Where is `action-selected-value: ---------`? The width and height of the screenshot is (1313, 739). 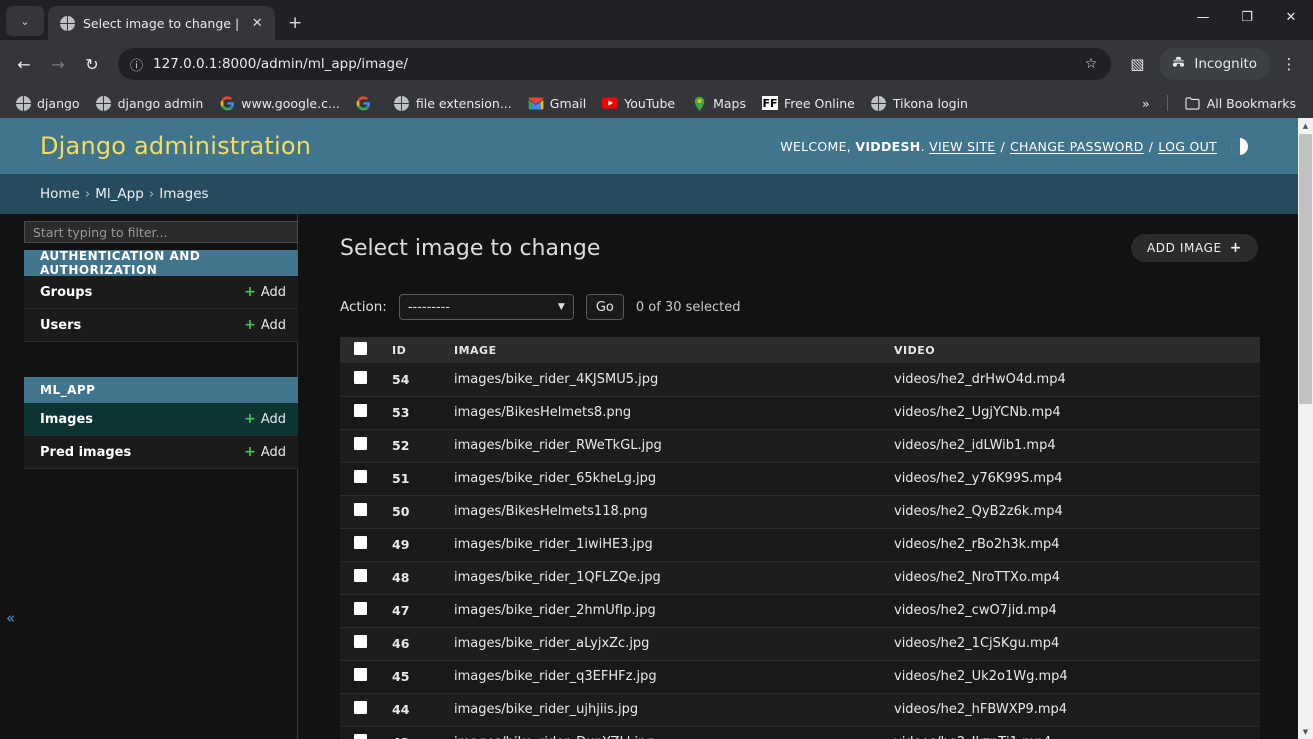 action-selected-value: --------- is located at coordinates (429, 307).